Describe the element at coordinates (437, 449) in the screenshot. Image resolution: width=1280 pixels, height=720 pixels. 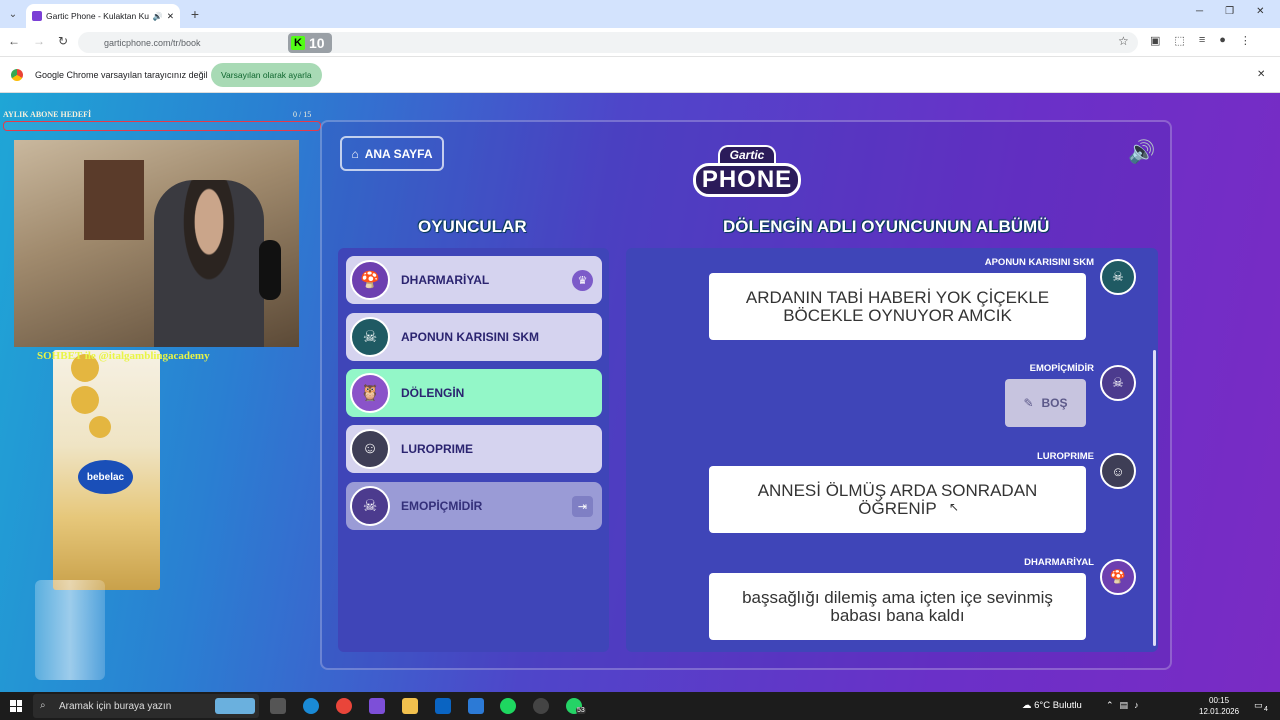
I see `player-name: LUROPRIME` at that location.